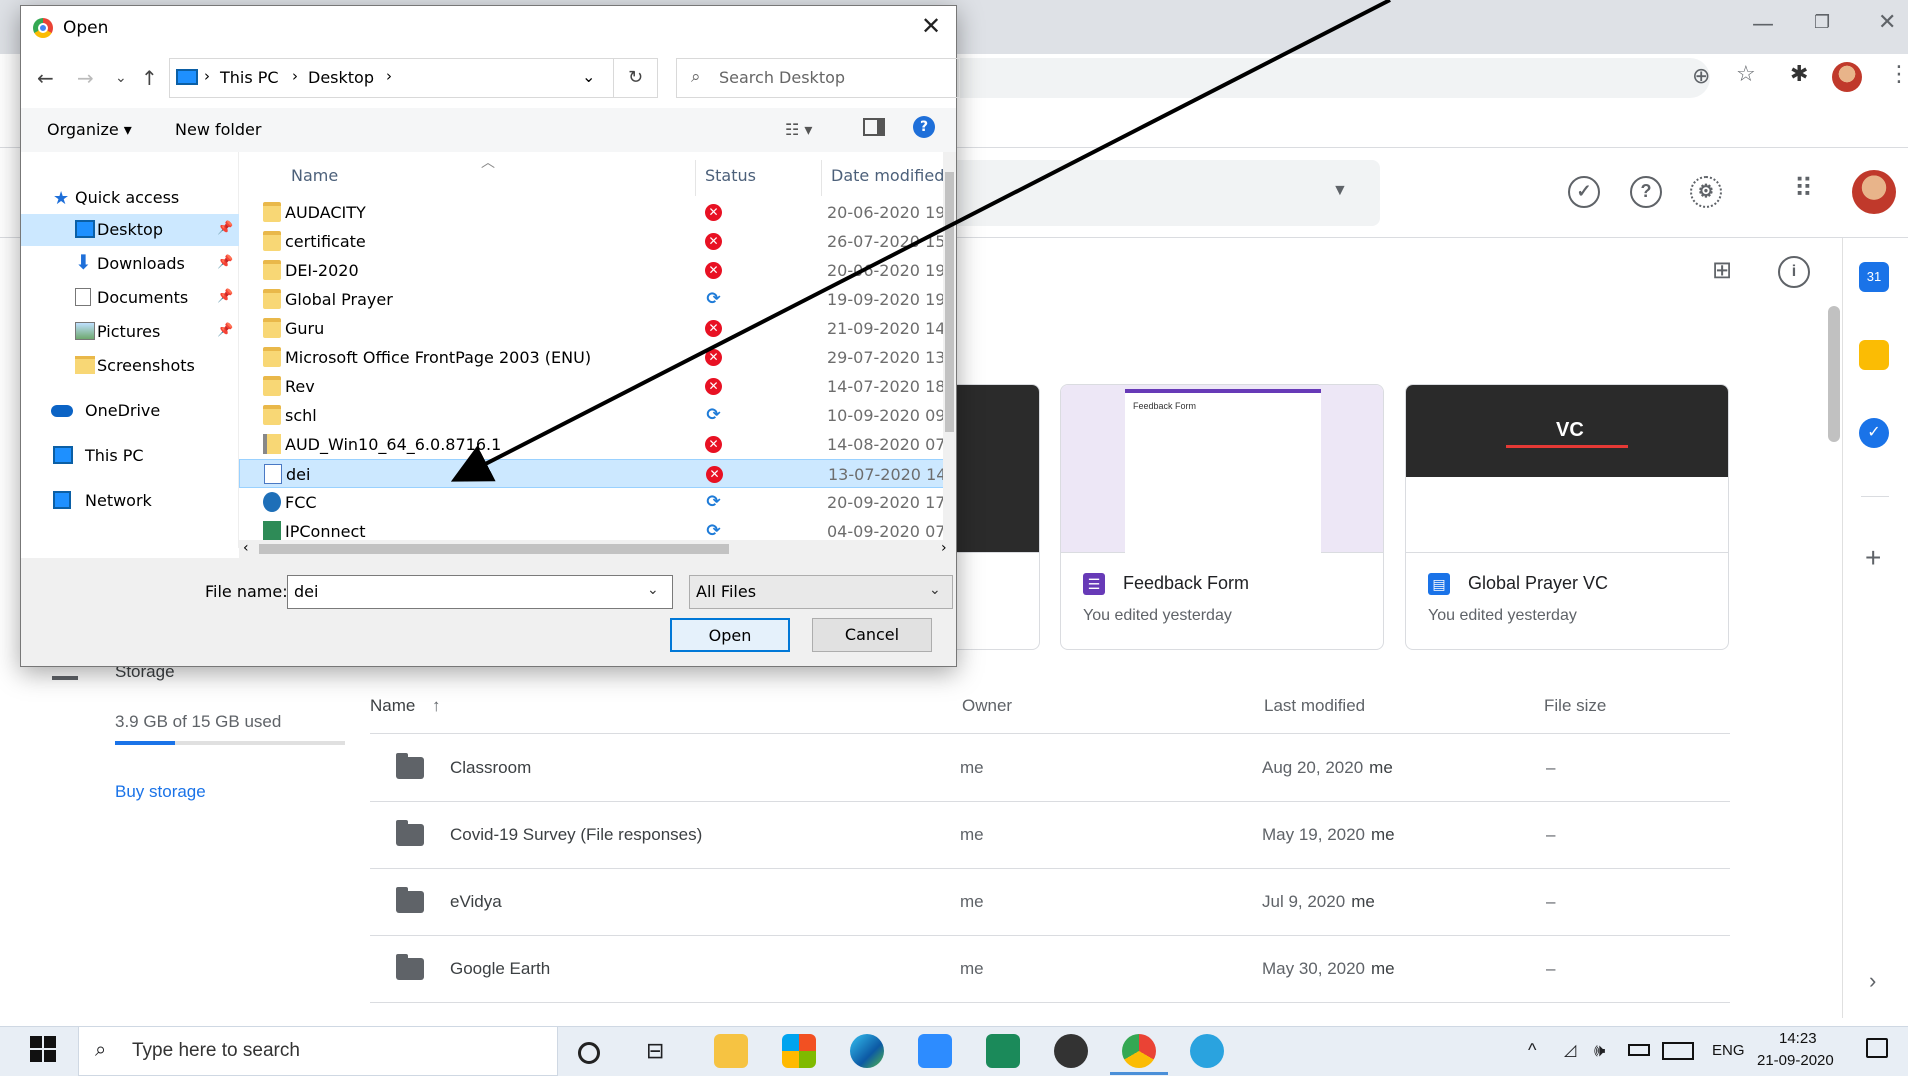 The image size is (1908, 1076). Describe the element at coordinates (1071, 1051) in the screenshot. I see `obs-icon` at that location.